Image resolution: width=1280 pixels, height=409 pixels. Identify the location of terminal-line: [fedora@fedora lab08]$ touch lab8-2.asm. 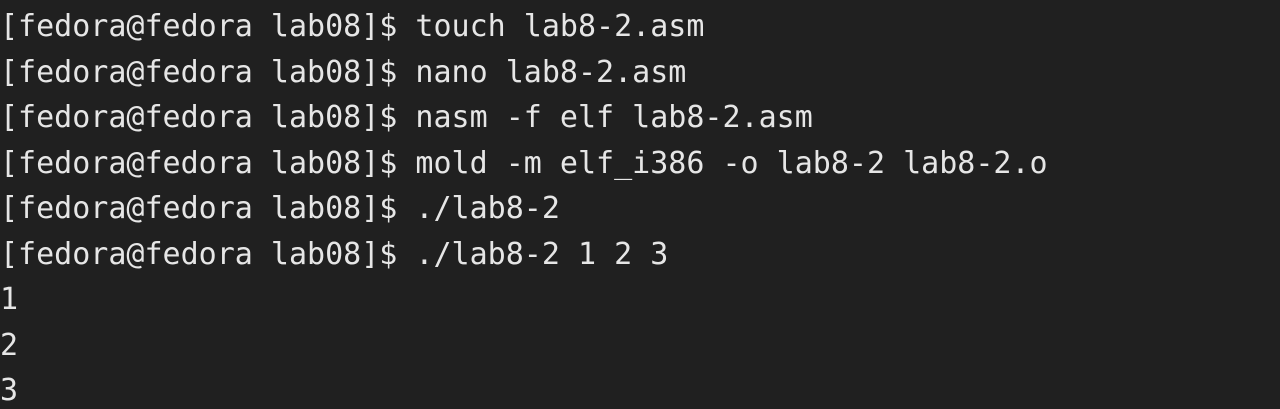
(640, 27).